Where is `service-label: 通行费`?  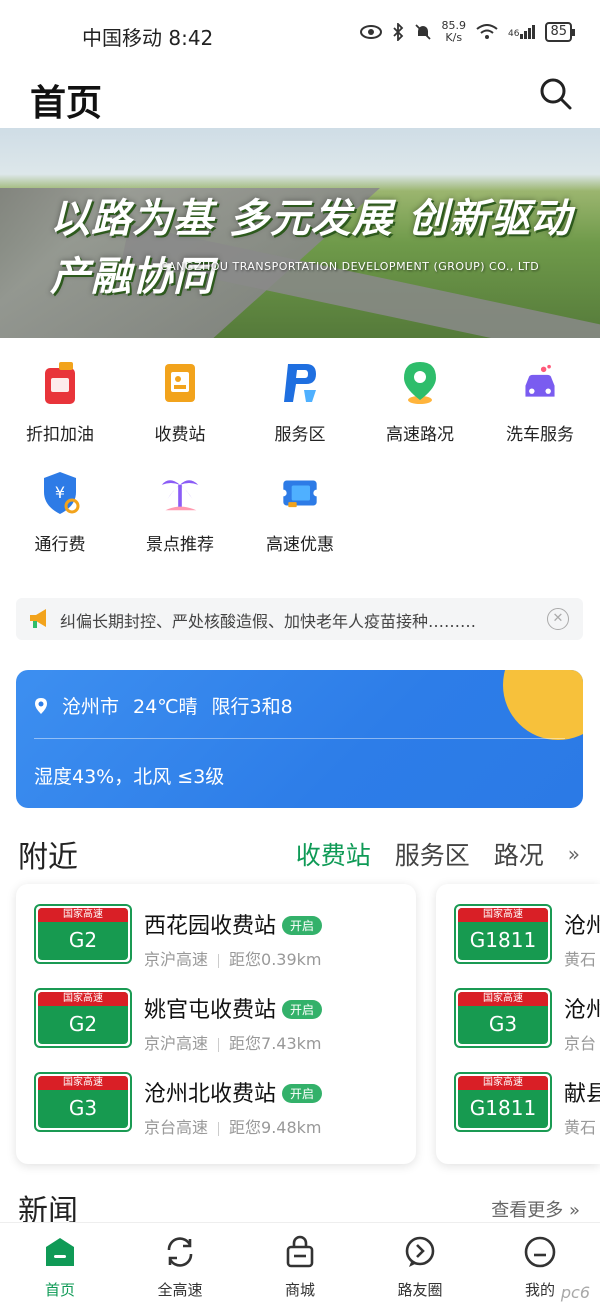
service-label: 通行费 is located at coordinates (60, 545).